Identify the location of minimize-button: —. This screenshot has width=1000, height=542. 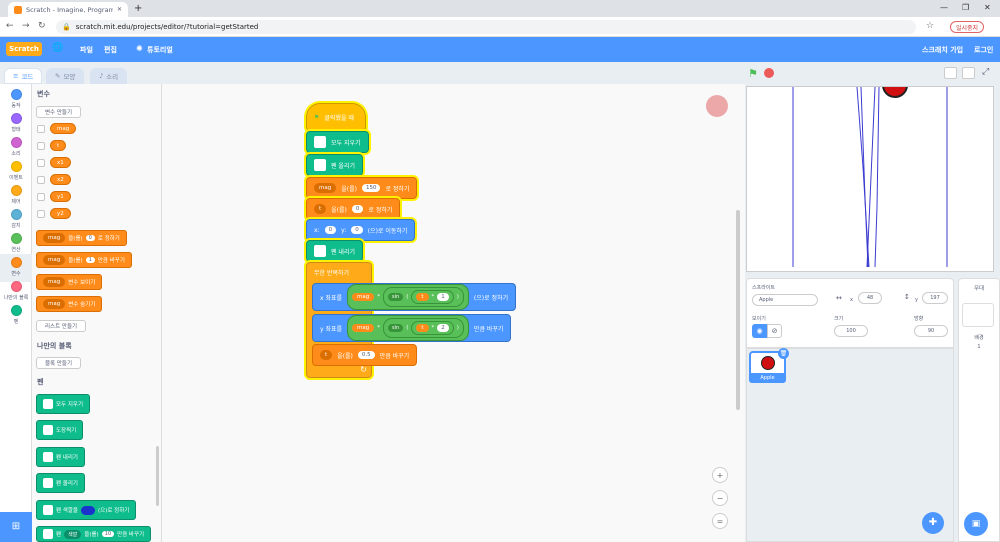
(944, 7).